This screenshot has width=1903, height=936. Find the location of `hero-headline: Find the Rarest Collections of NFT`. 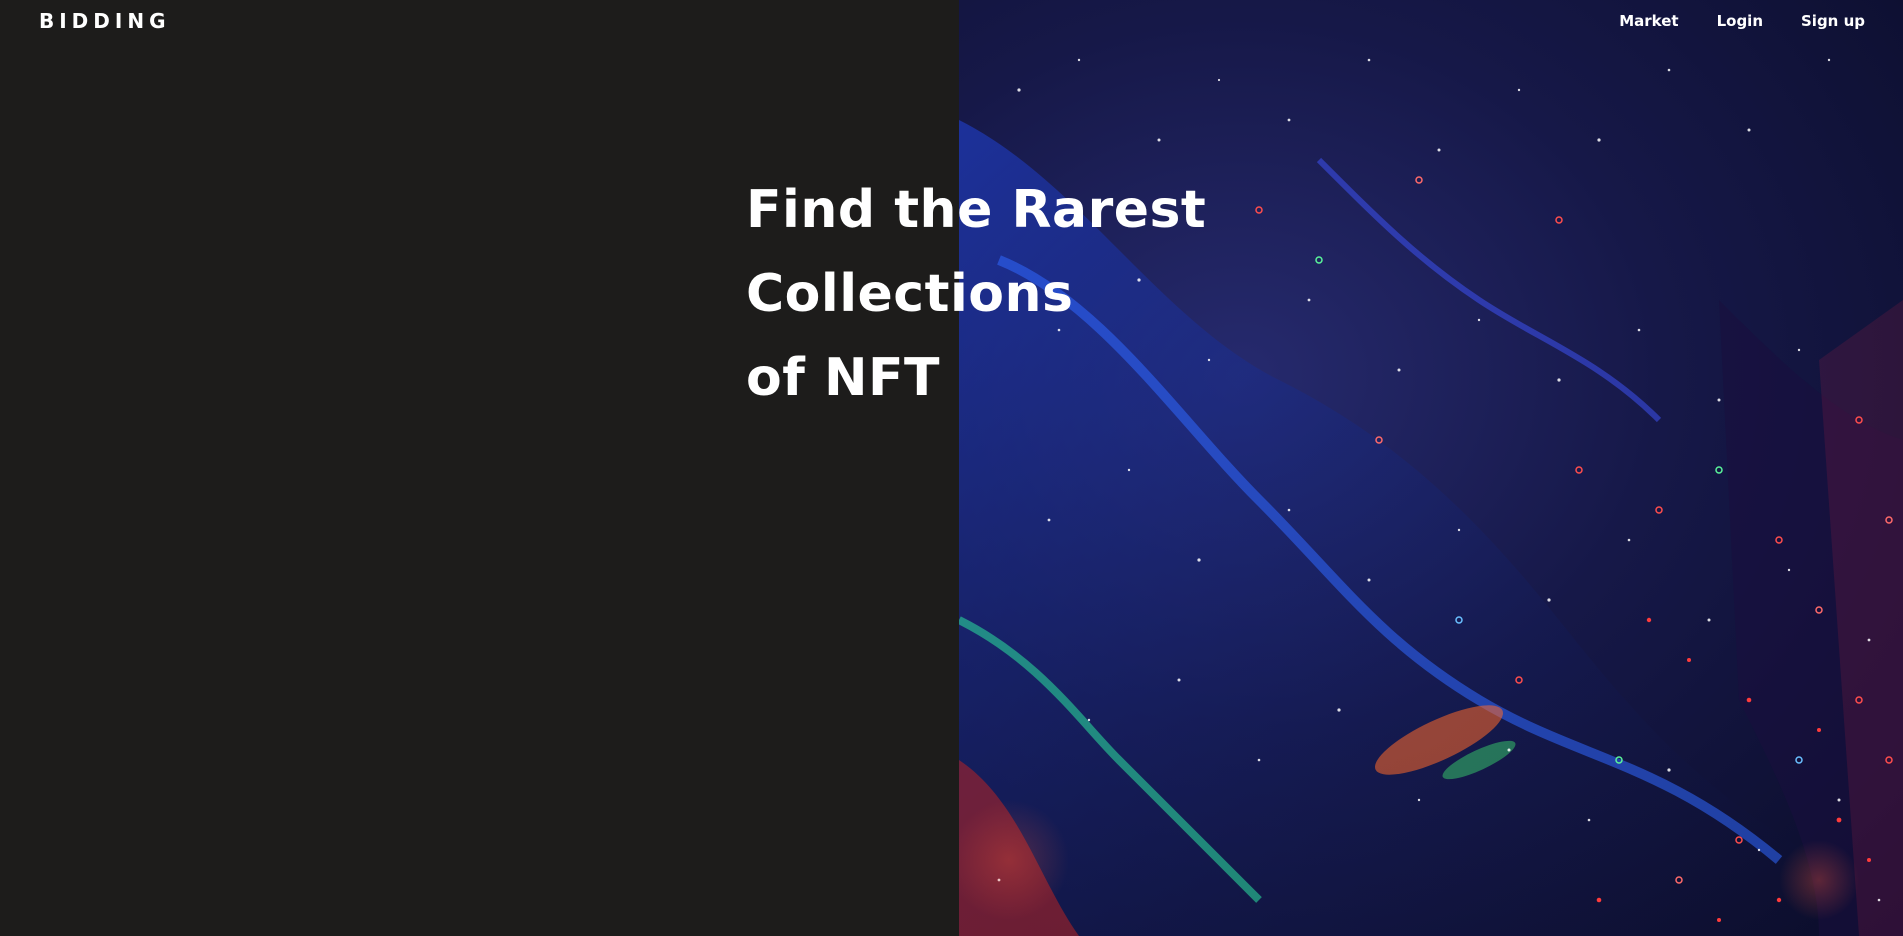

hero-headline: Find the Rarest Collections of NFT is located at coordinates (976, 294).